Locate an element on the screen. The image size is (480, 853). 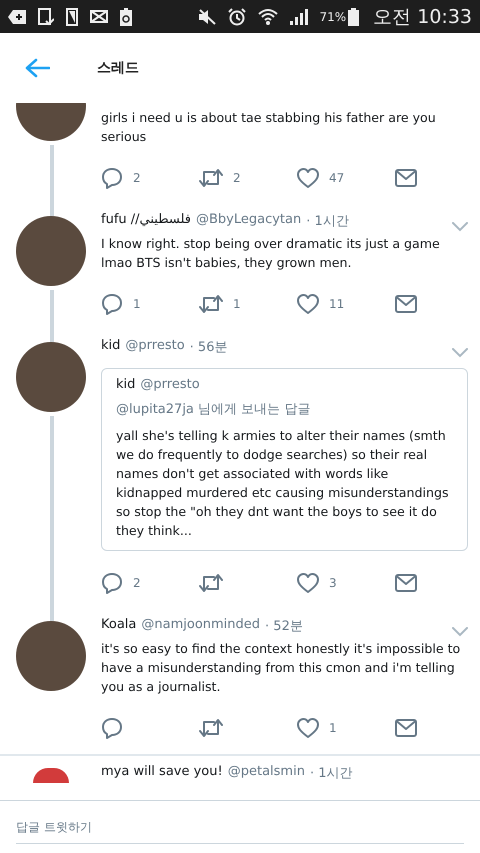
reply-to-label: @lupita27ja 님에게 보내는 답글 is located at coordinates (214, 409).